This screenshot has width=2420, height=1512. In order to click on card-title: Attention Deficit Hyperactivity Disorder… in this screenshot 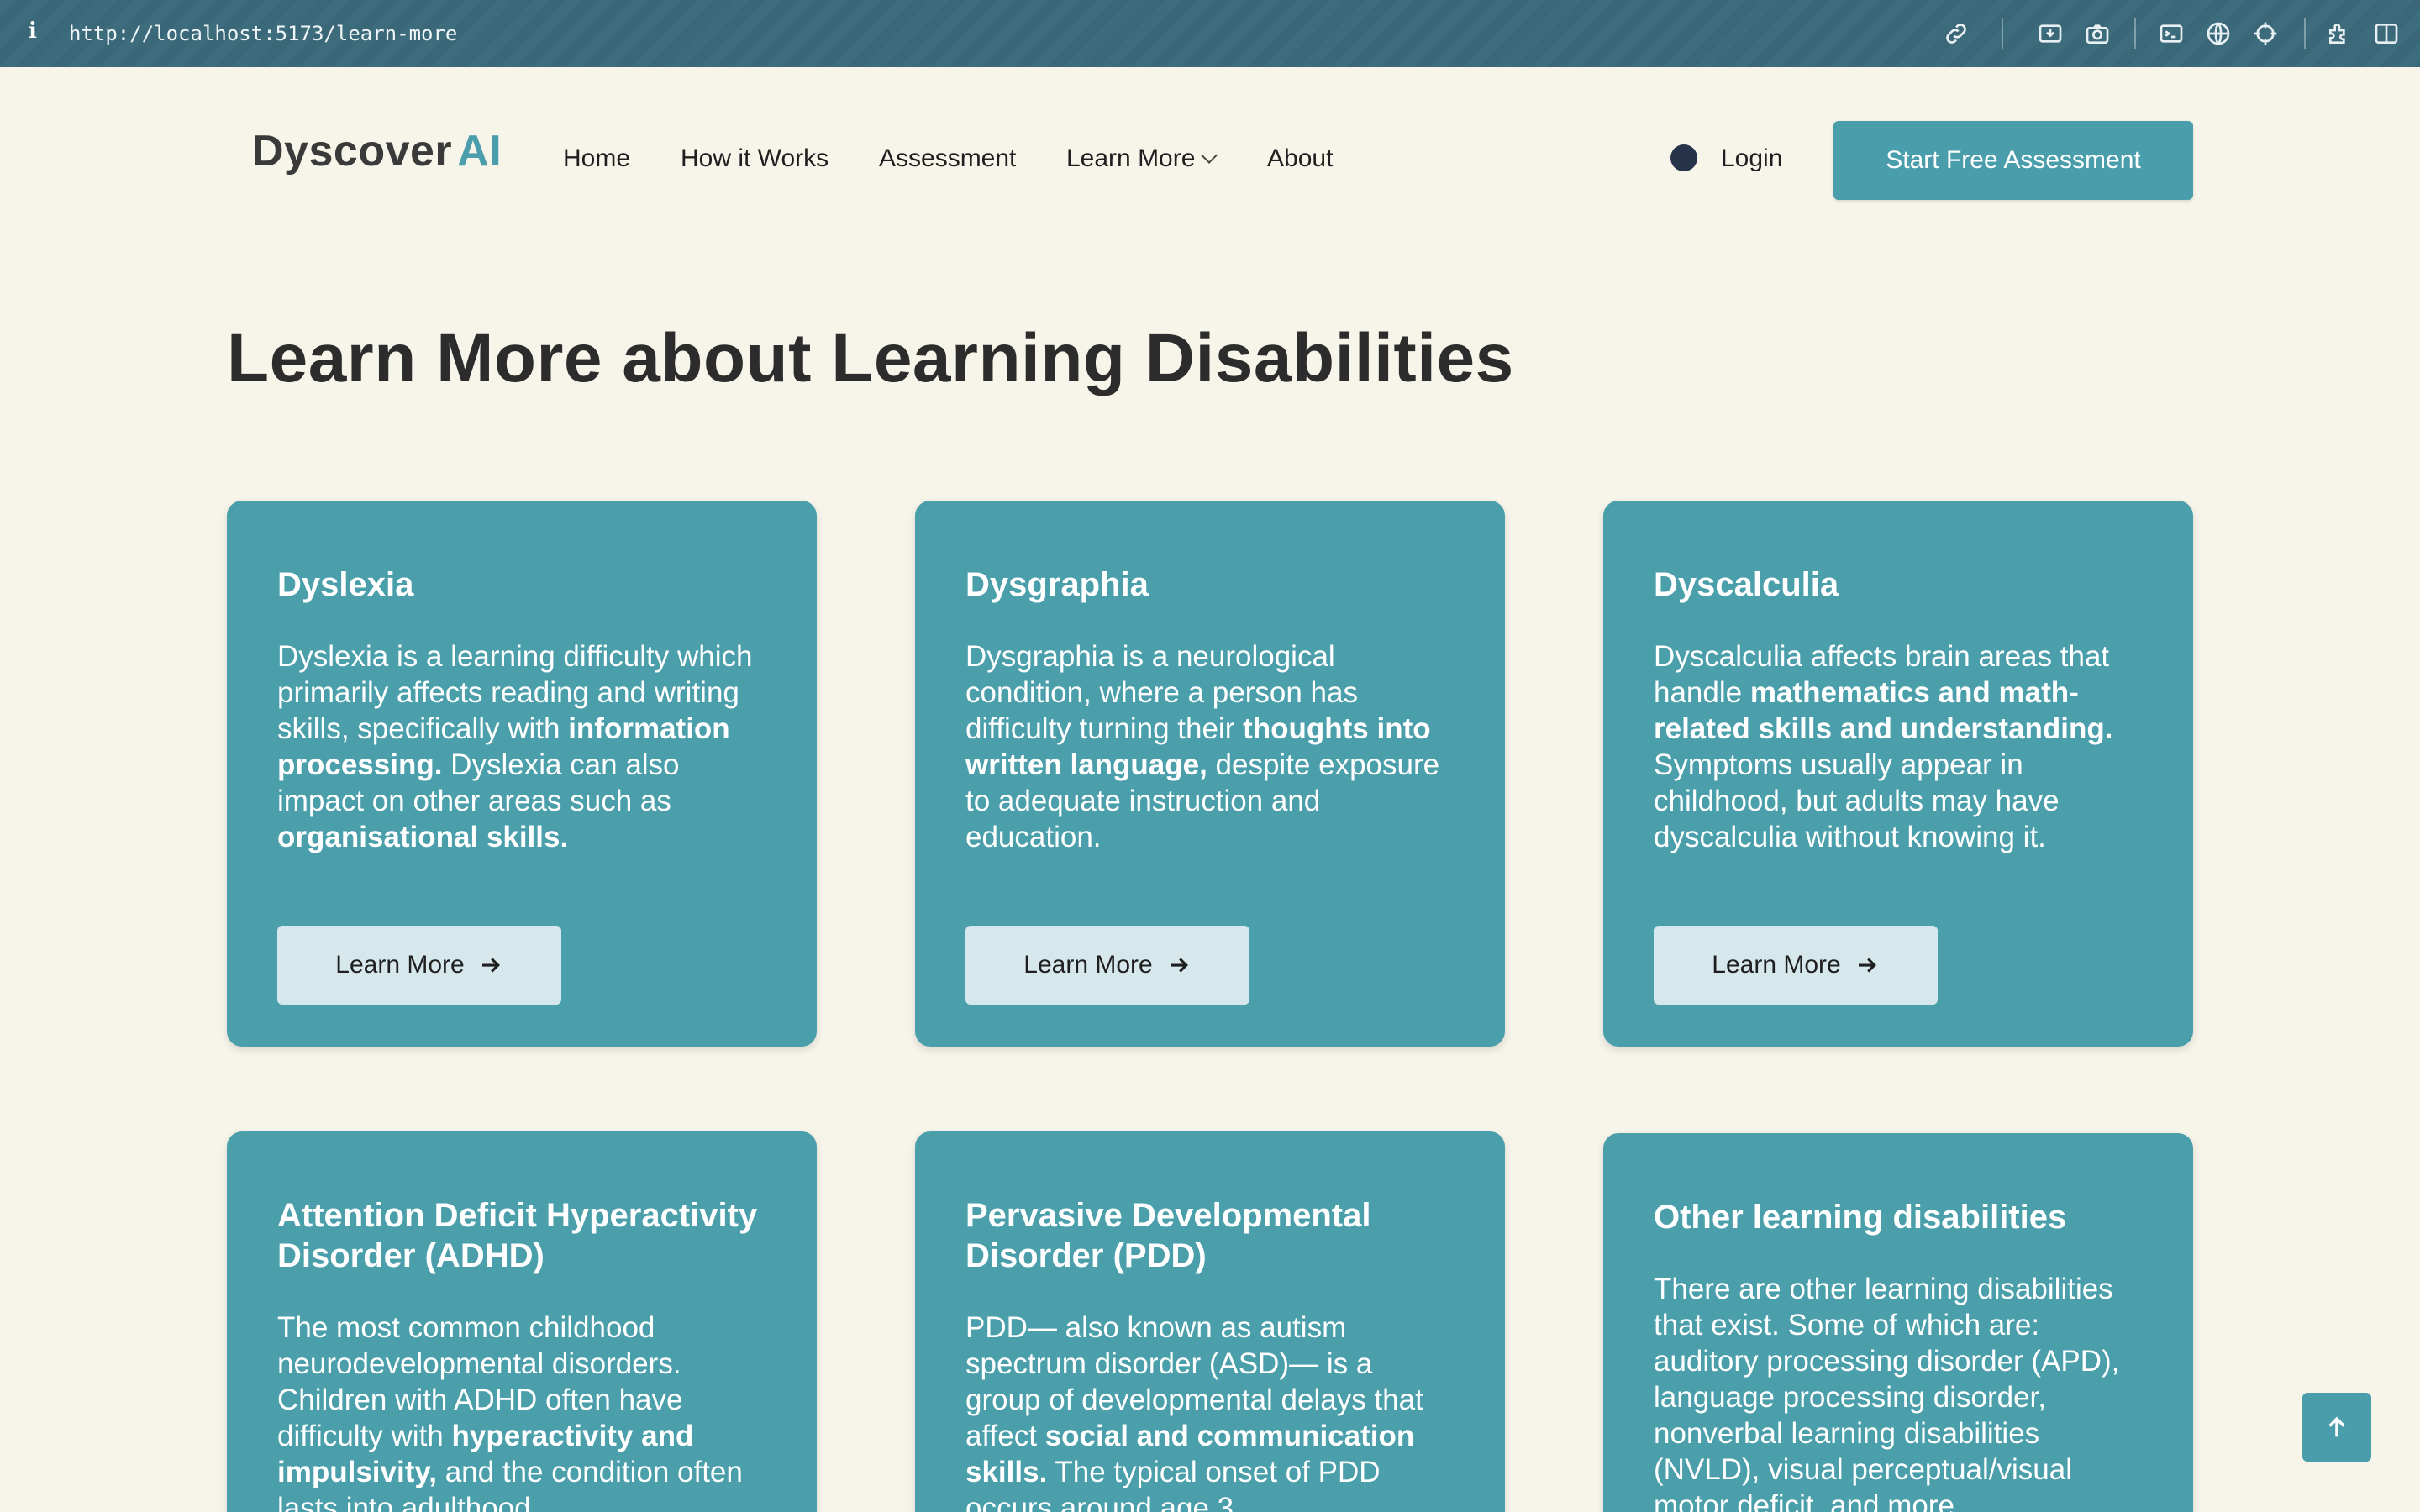, I will do `click(517, 1235)`.